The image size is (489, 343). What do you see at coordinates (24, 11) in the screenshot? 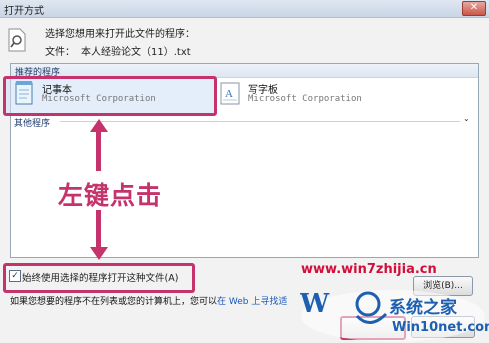
I see `window-title: 打开方式` at bounding box center [24, 11].